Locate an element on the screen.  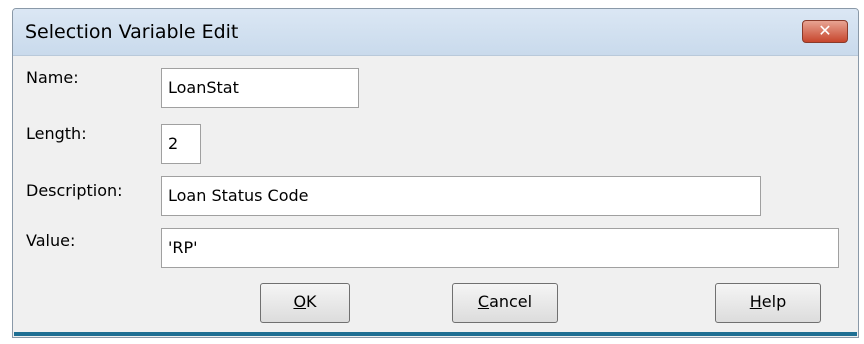
ok-button-label: K is located at coordinates (311, 301).